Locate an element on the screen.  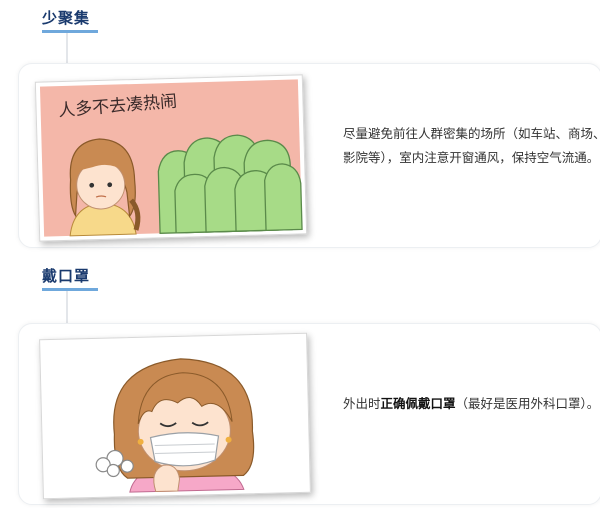
tip-text-emphasis: 正确佩戴口罩 is located at coordinates (418, 403).